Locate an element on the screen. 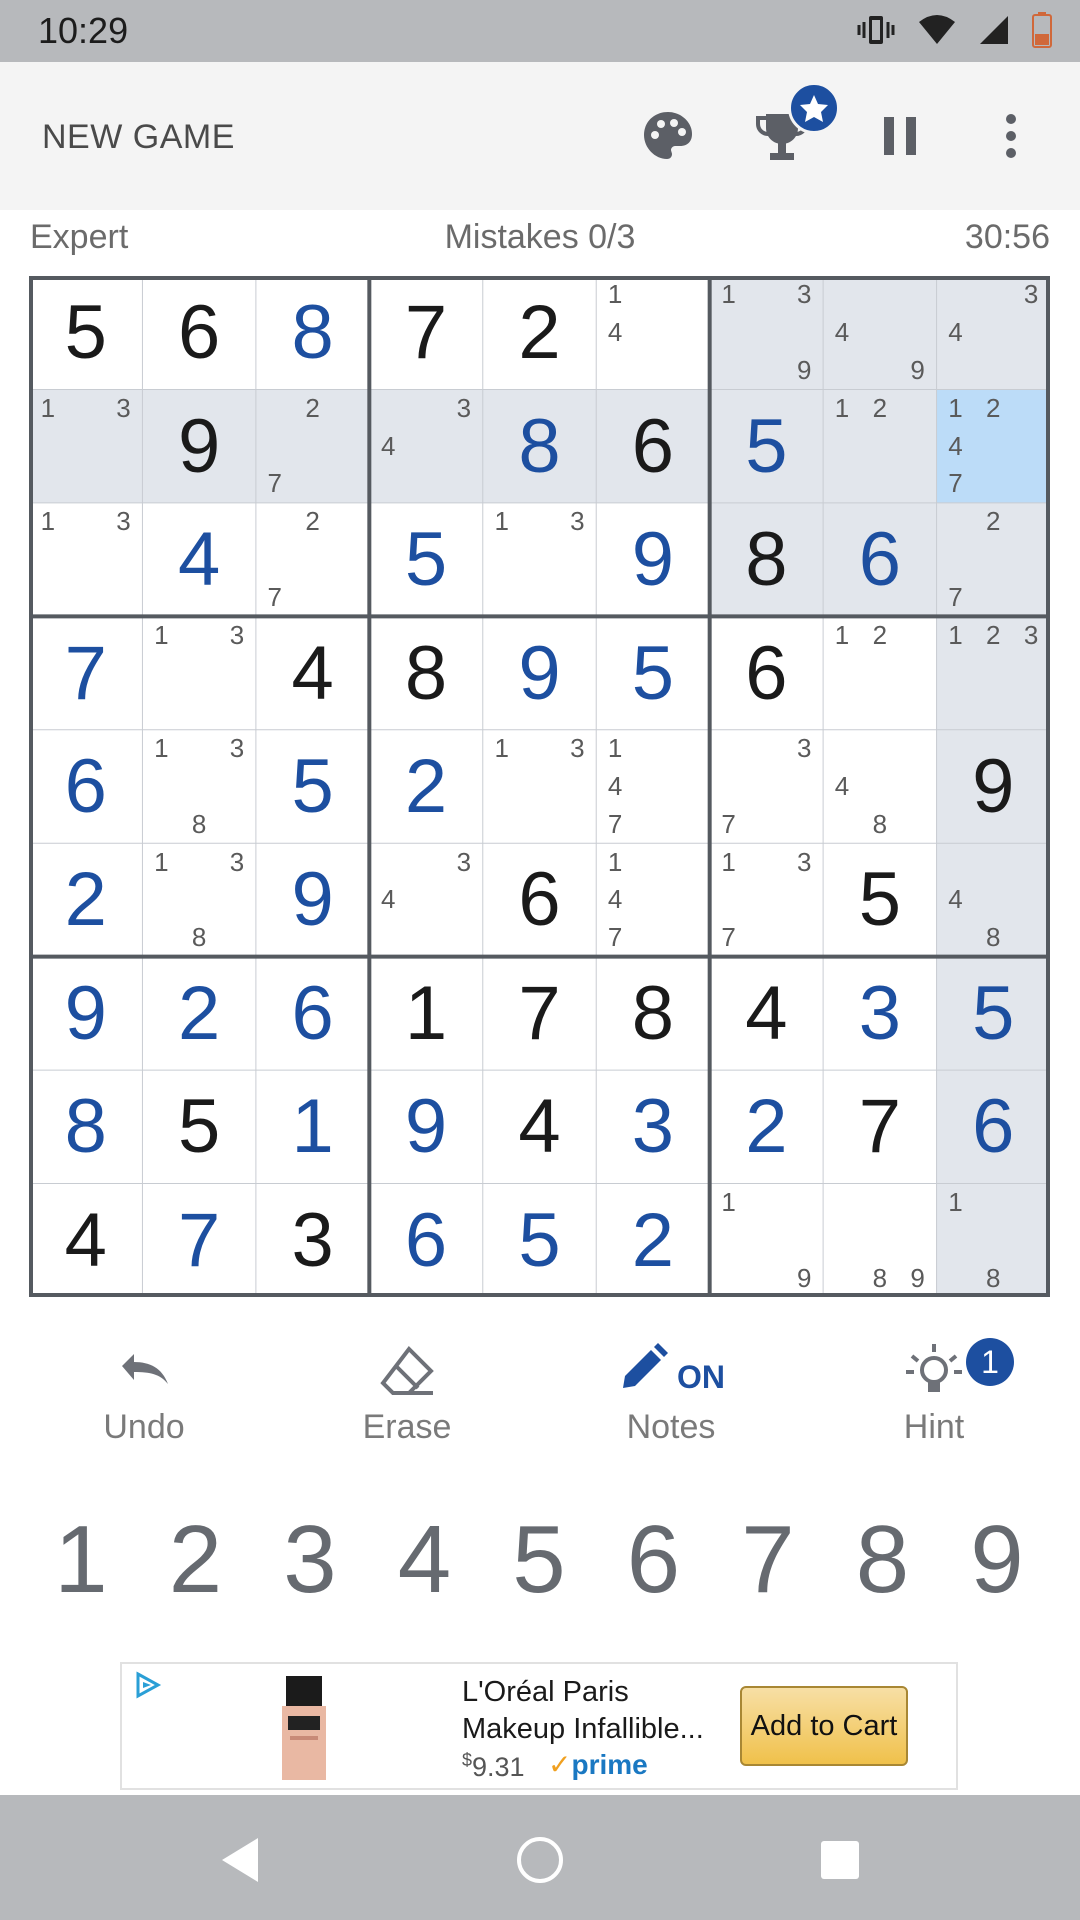 The height and width of the screenshot is (1920, 1080). recents-icon is located at coordinates (840, 1860).